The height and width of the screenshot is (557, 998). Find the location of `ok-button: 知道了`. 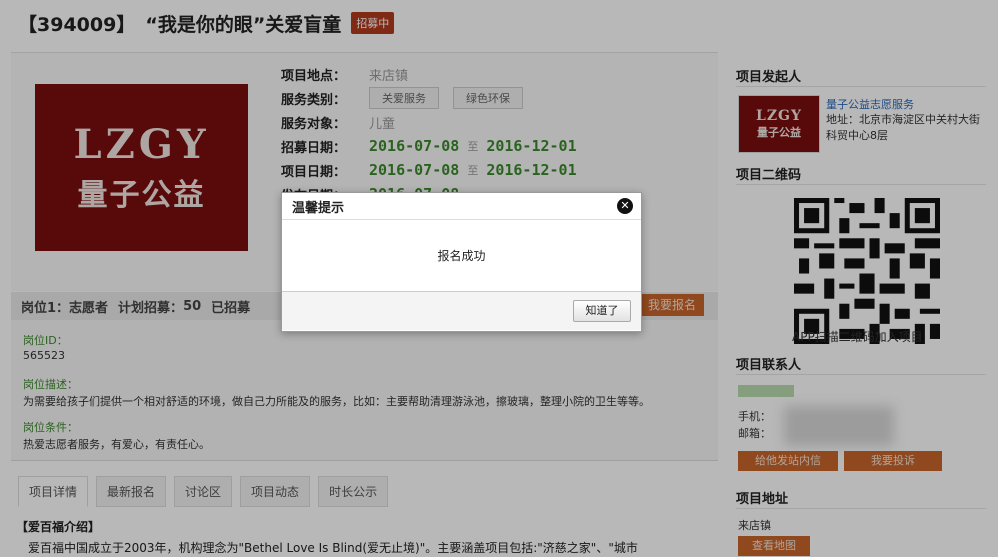

ok-button: 知道了 is located at coordinates (602, 311).